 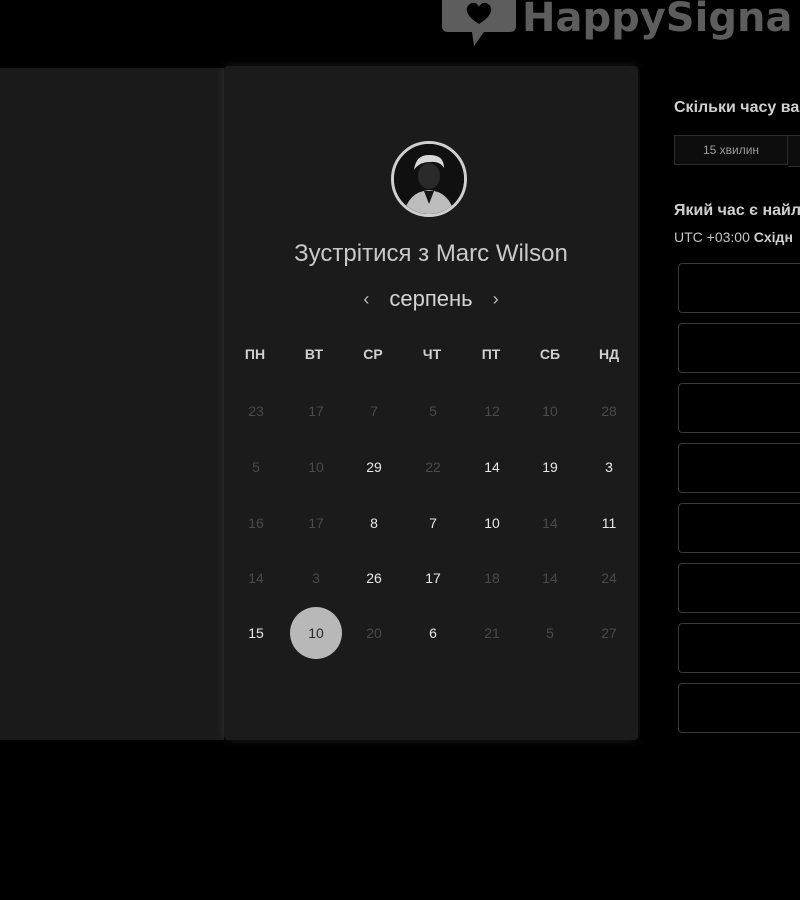 I want to click on calendar-day: 20, so click(x=374, y=633).